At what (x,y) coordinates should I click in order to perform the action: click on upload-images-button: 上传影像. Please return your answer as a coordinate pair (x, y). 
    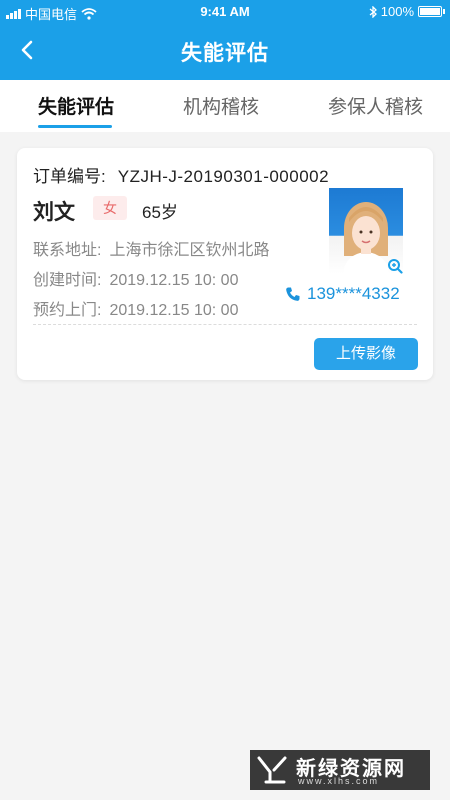
    Looking at the image, I should click on (366, 354).